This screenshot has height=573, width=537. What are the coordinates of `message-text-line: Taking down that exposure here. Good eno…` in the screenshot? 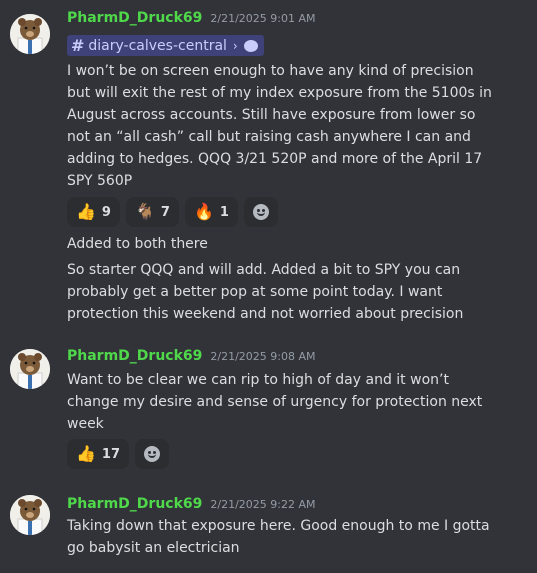 It's located at (278, 526).